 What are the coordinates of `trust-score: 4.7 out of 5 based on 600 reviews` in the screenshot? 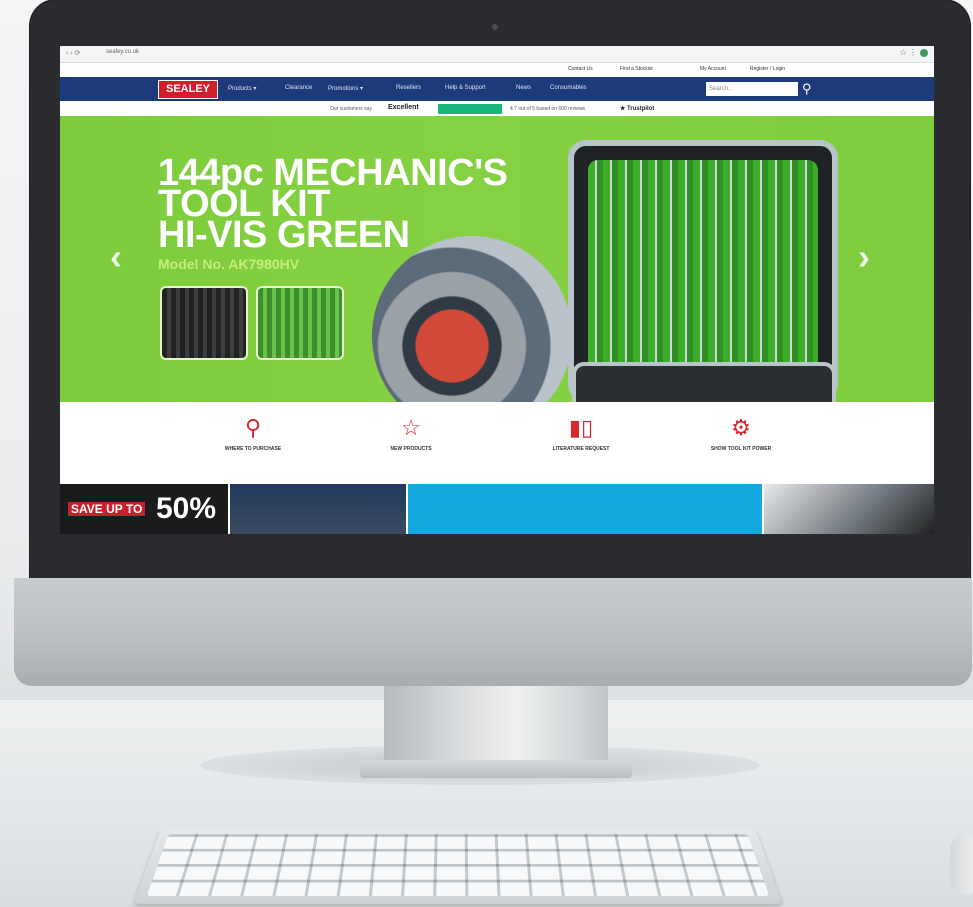 It's located at (548, 109).